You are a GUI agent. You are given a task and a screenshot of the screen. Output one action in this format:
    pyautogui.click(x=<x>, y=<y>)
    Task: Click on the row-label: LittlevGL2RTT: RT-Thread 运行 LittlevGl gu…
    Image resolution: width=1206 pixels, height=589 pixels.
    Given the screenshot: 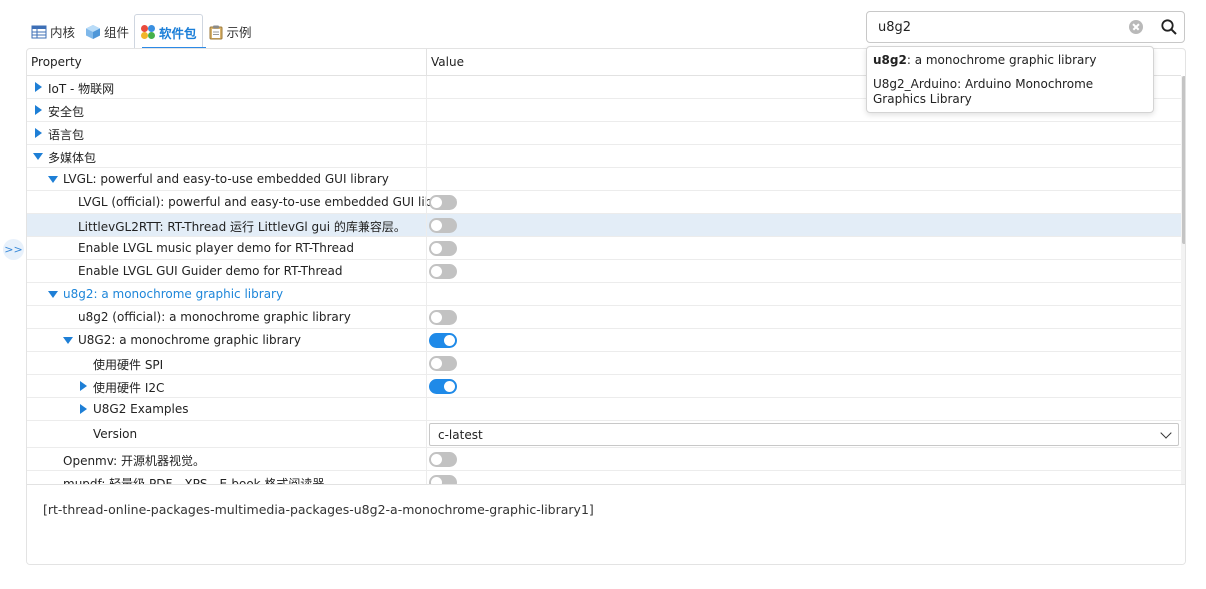 What is the action you would take?
    pyautogui.click(x=242, y=227)
    